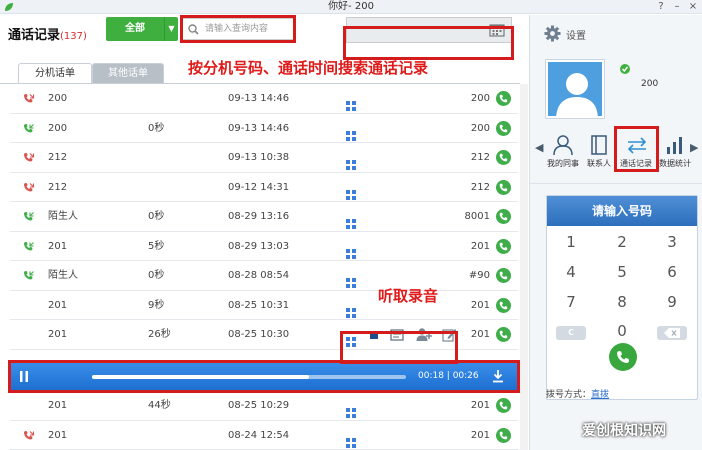 This screenshot has width=702, height=450. What do you see at coordinates (259, 98) in the screenshot?
I see `call-time: 09-13 14:46` at bounding box center [259, 98].